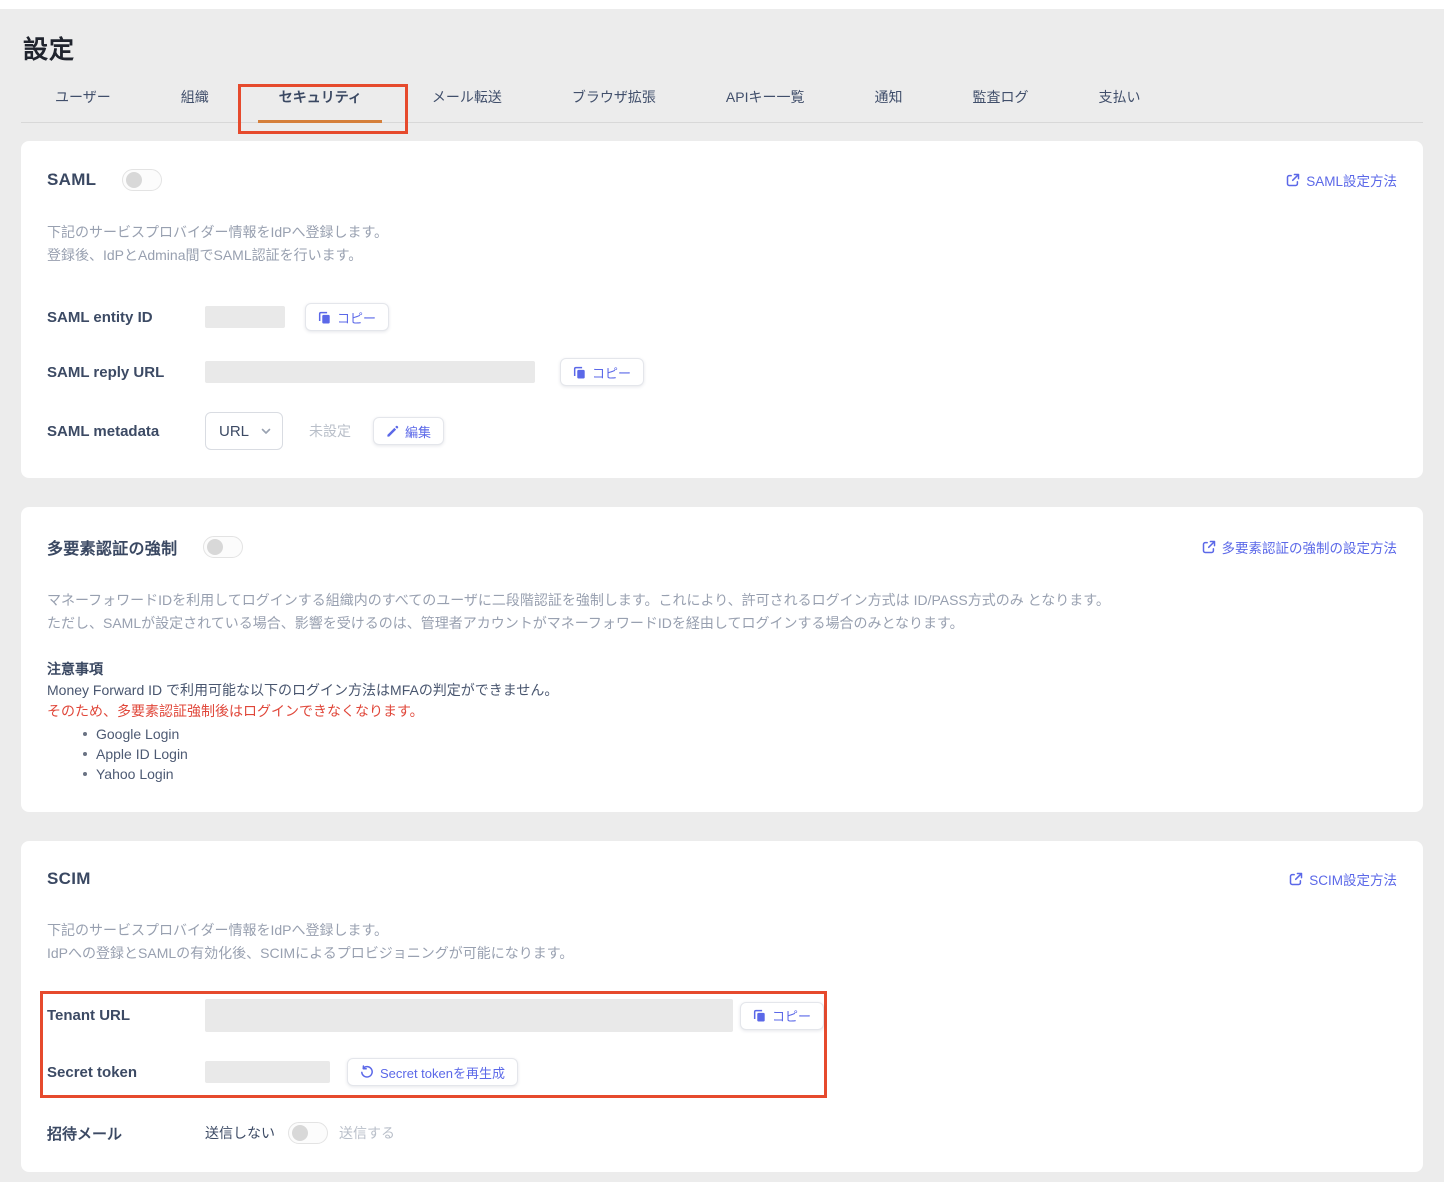  I want to click on chevron-down-icon, so click(266, 431).